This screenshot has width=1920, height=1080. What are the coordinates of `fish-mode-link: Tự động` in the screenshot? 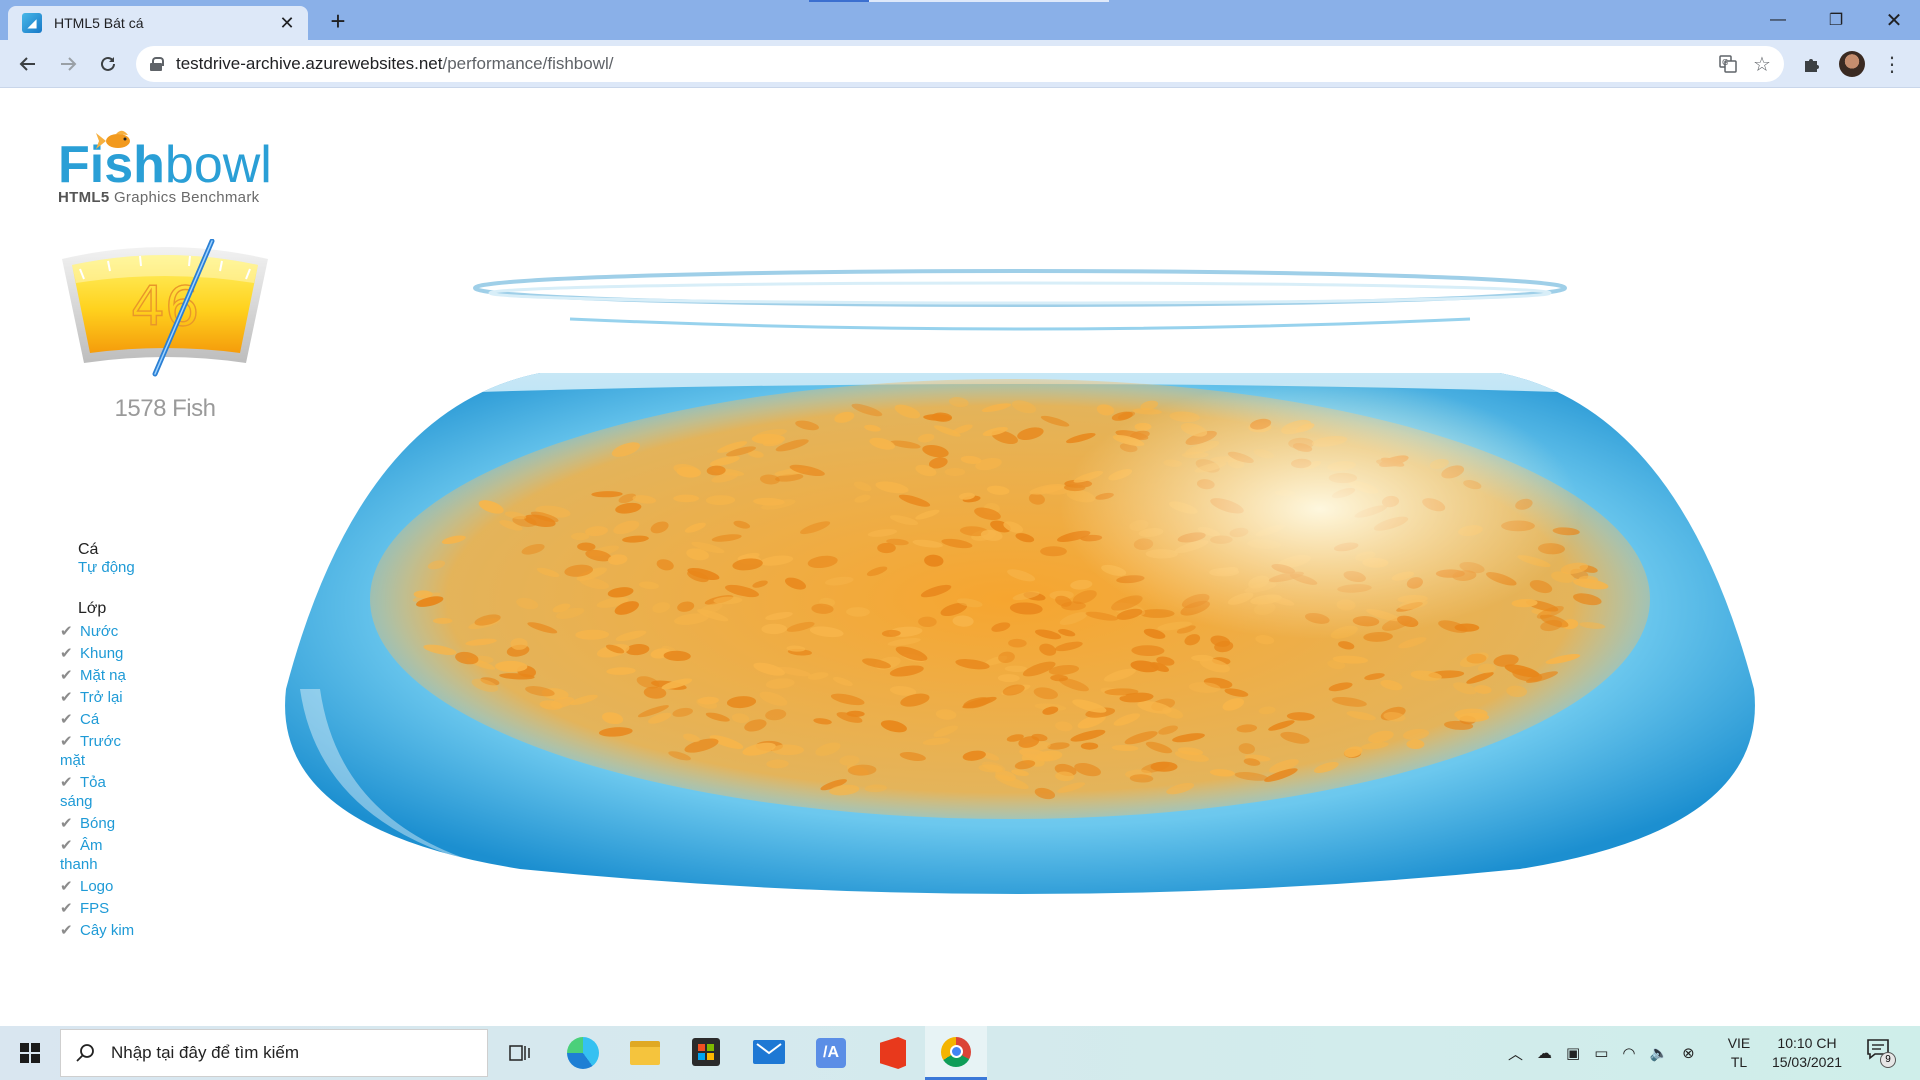 It's located at (114, 567).